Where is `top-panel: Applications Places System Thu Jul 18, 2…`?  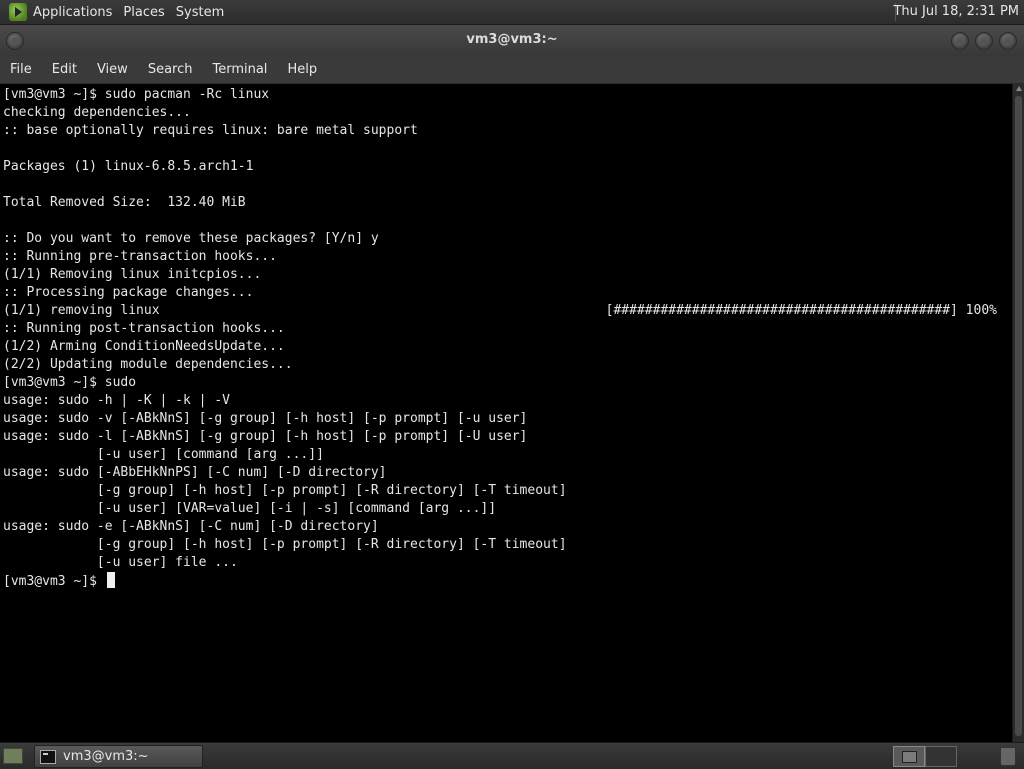 top-panel: Applications Places System Thu Jul 18, 2… is located at coordinates (512, 12).